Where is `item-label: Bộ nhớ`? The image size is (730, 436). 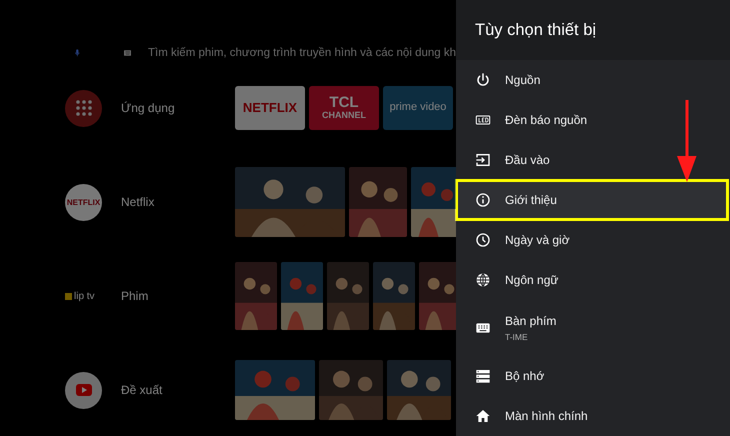 item-label: Bộ nhớ is located at coordinates (524, 376).